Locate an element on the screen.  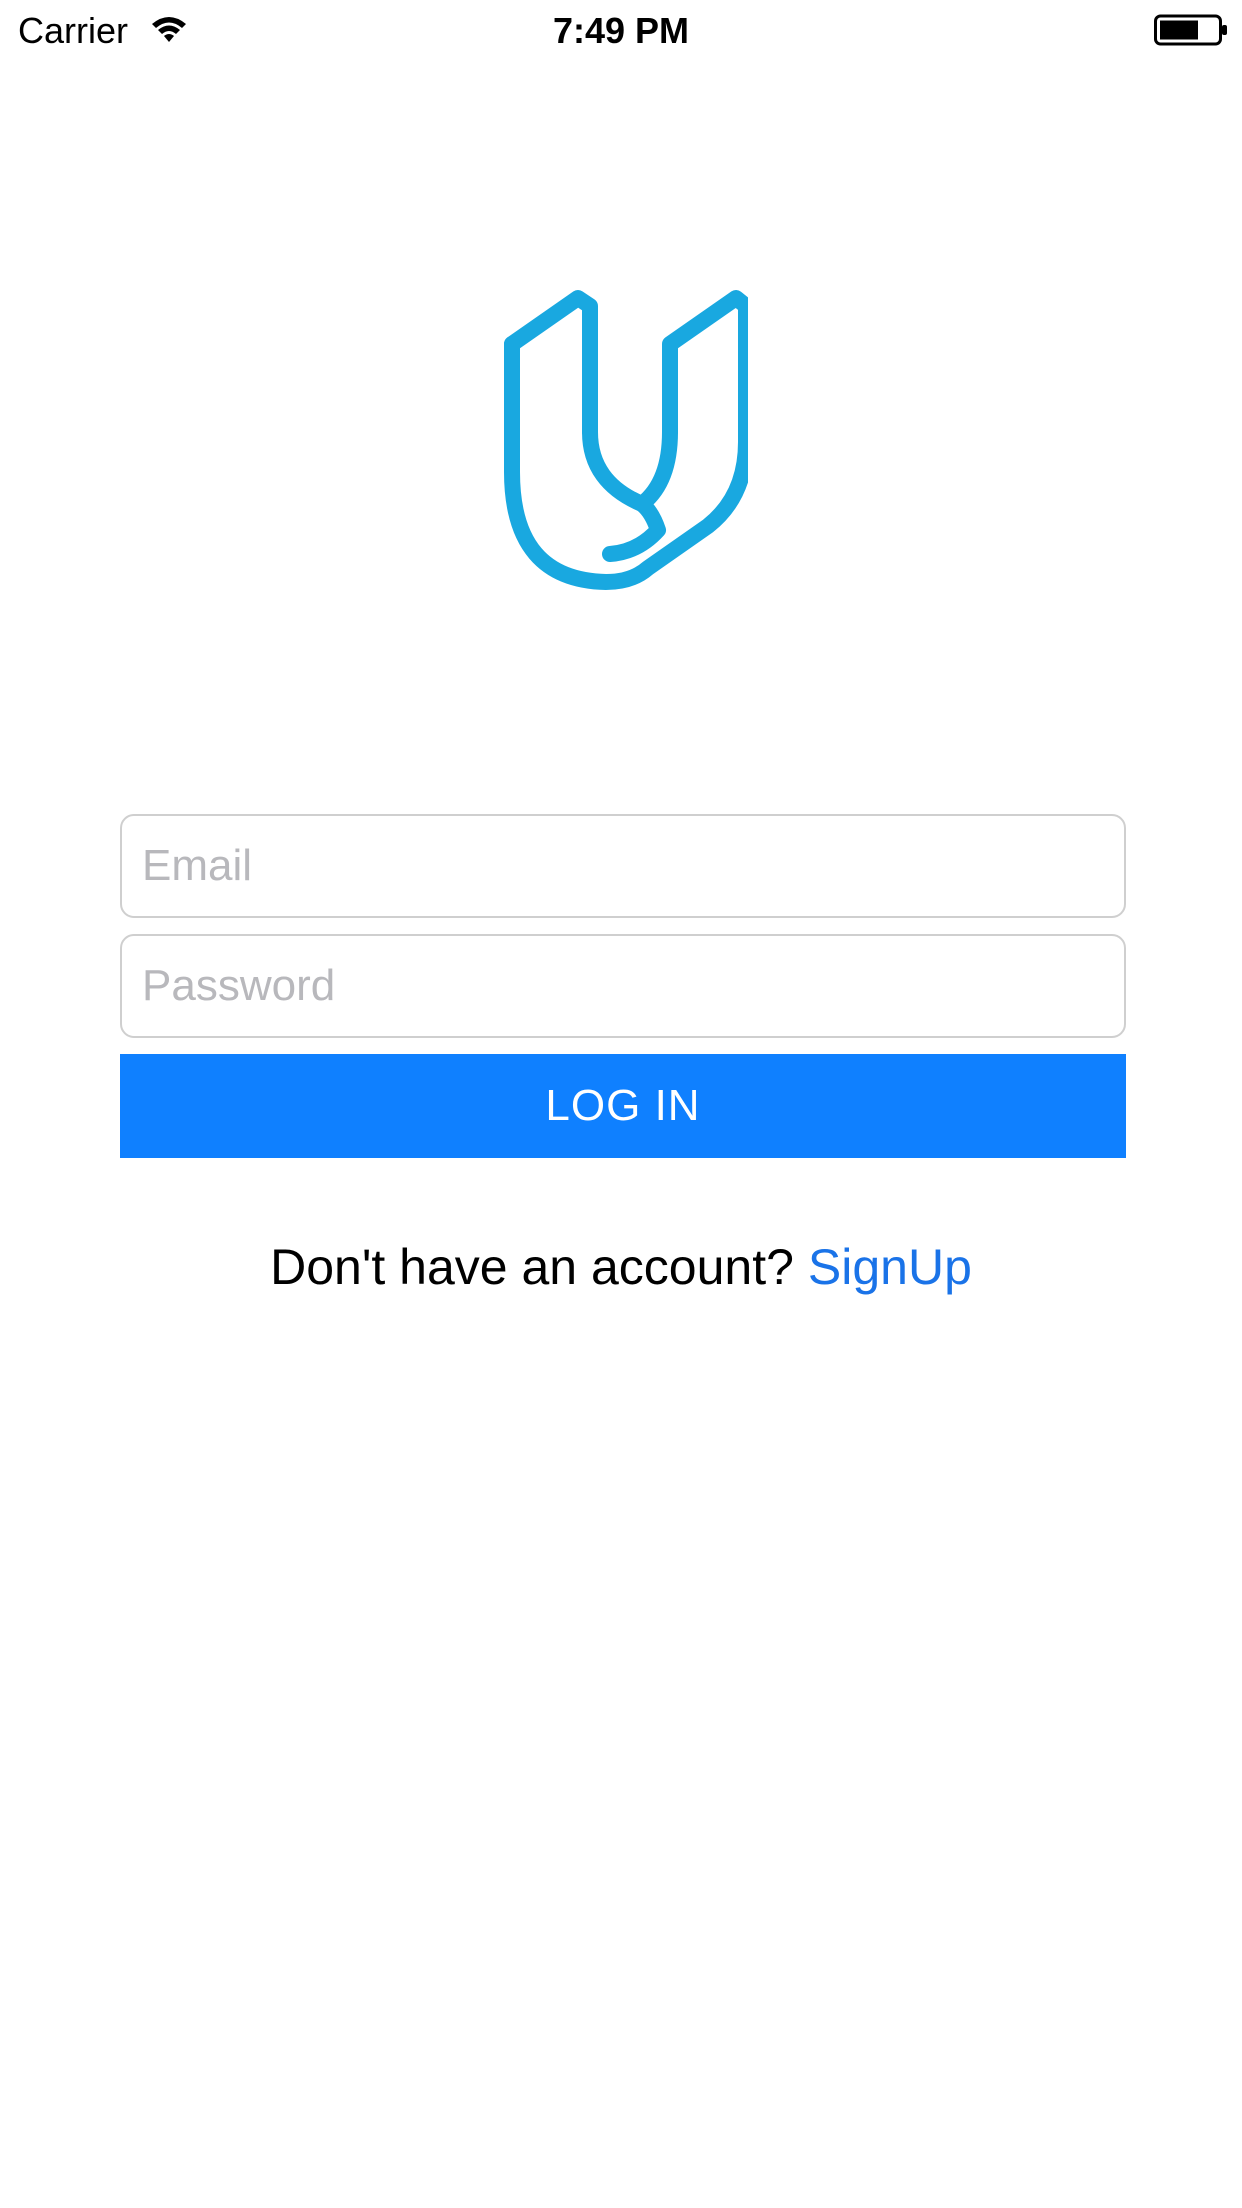
status-time: 7:49 PM is located at coordinates (621, 30).